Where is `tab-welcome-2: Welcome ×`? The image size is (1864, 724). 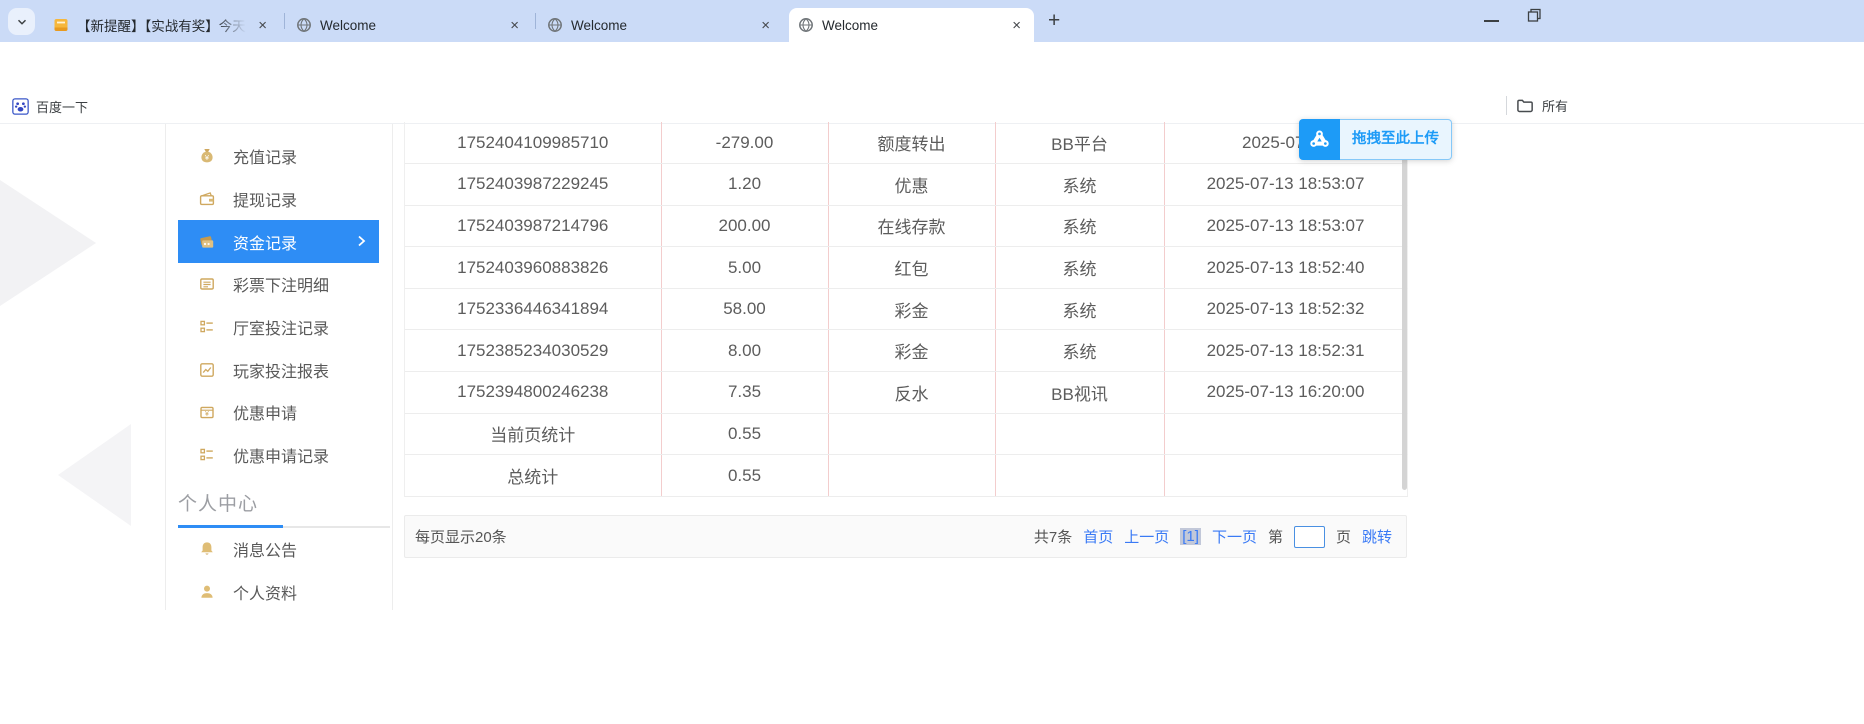 tab-welcome-2: Welcome × is located at coordinates (660, 25).